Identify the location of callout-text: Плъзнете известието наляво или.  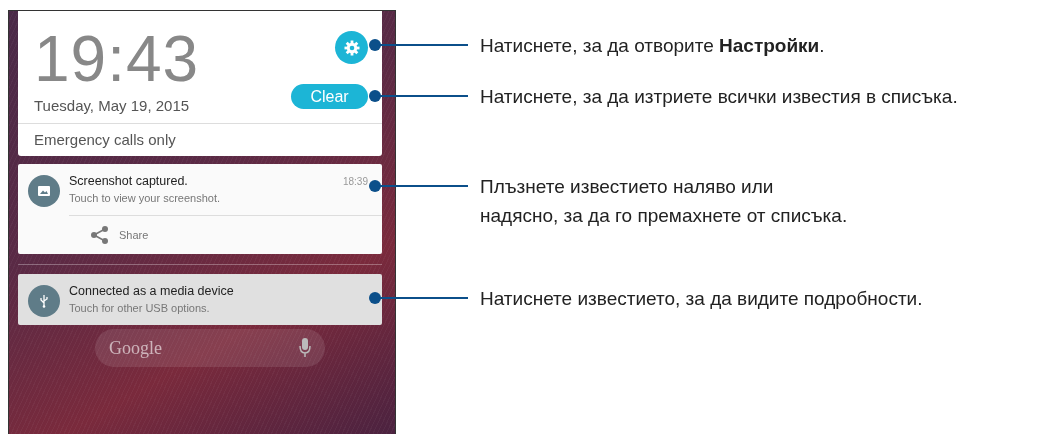
(627, 187).